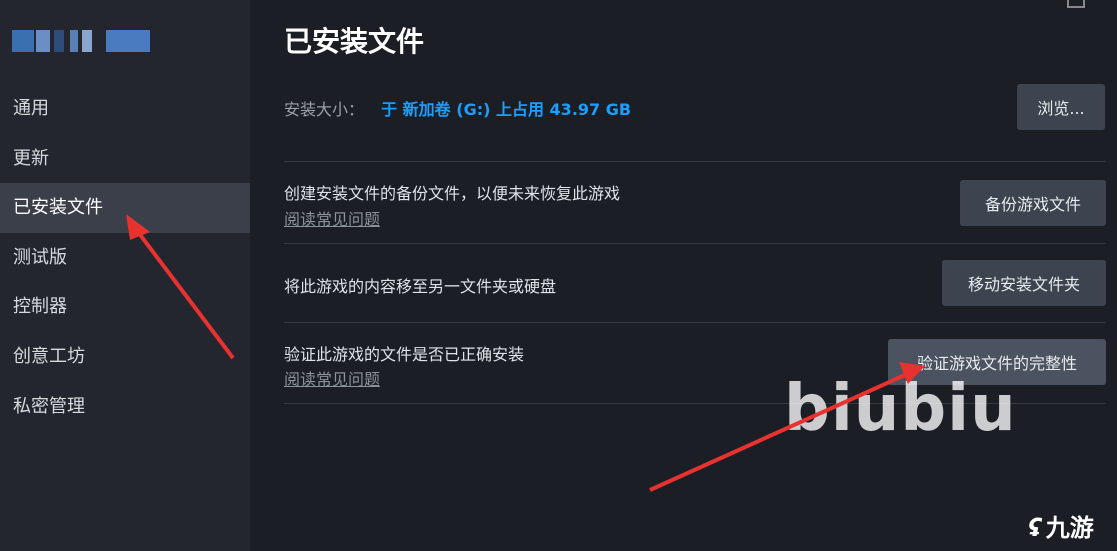  What do you see at coordinates (506, 109) in the screenshot?
I see `install-size-value: 于 新加卷 (G:) 上占用 43.97 GB` at bounding box center [506, 109].